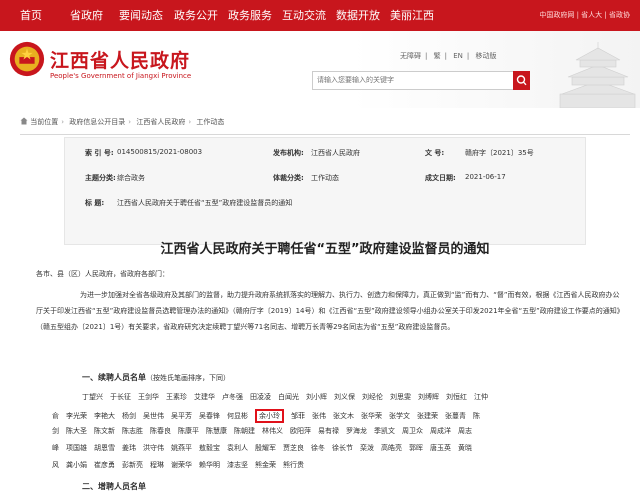 The image size is (640, 499). I want to click on person-name: 陈志胜, so click(132, 431).